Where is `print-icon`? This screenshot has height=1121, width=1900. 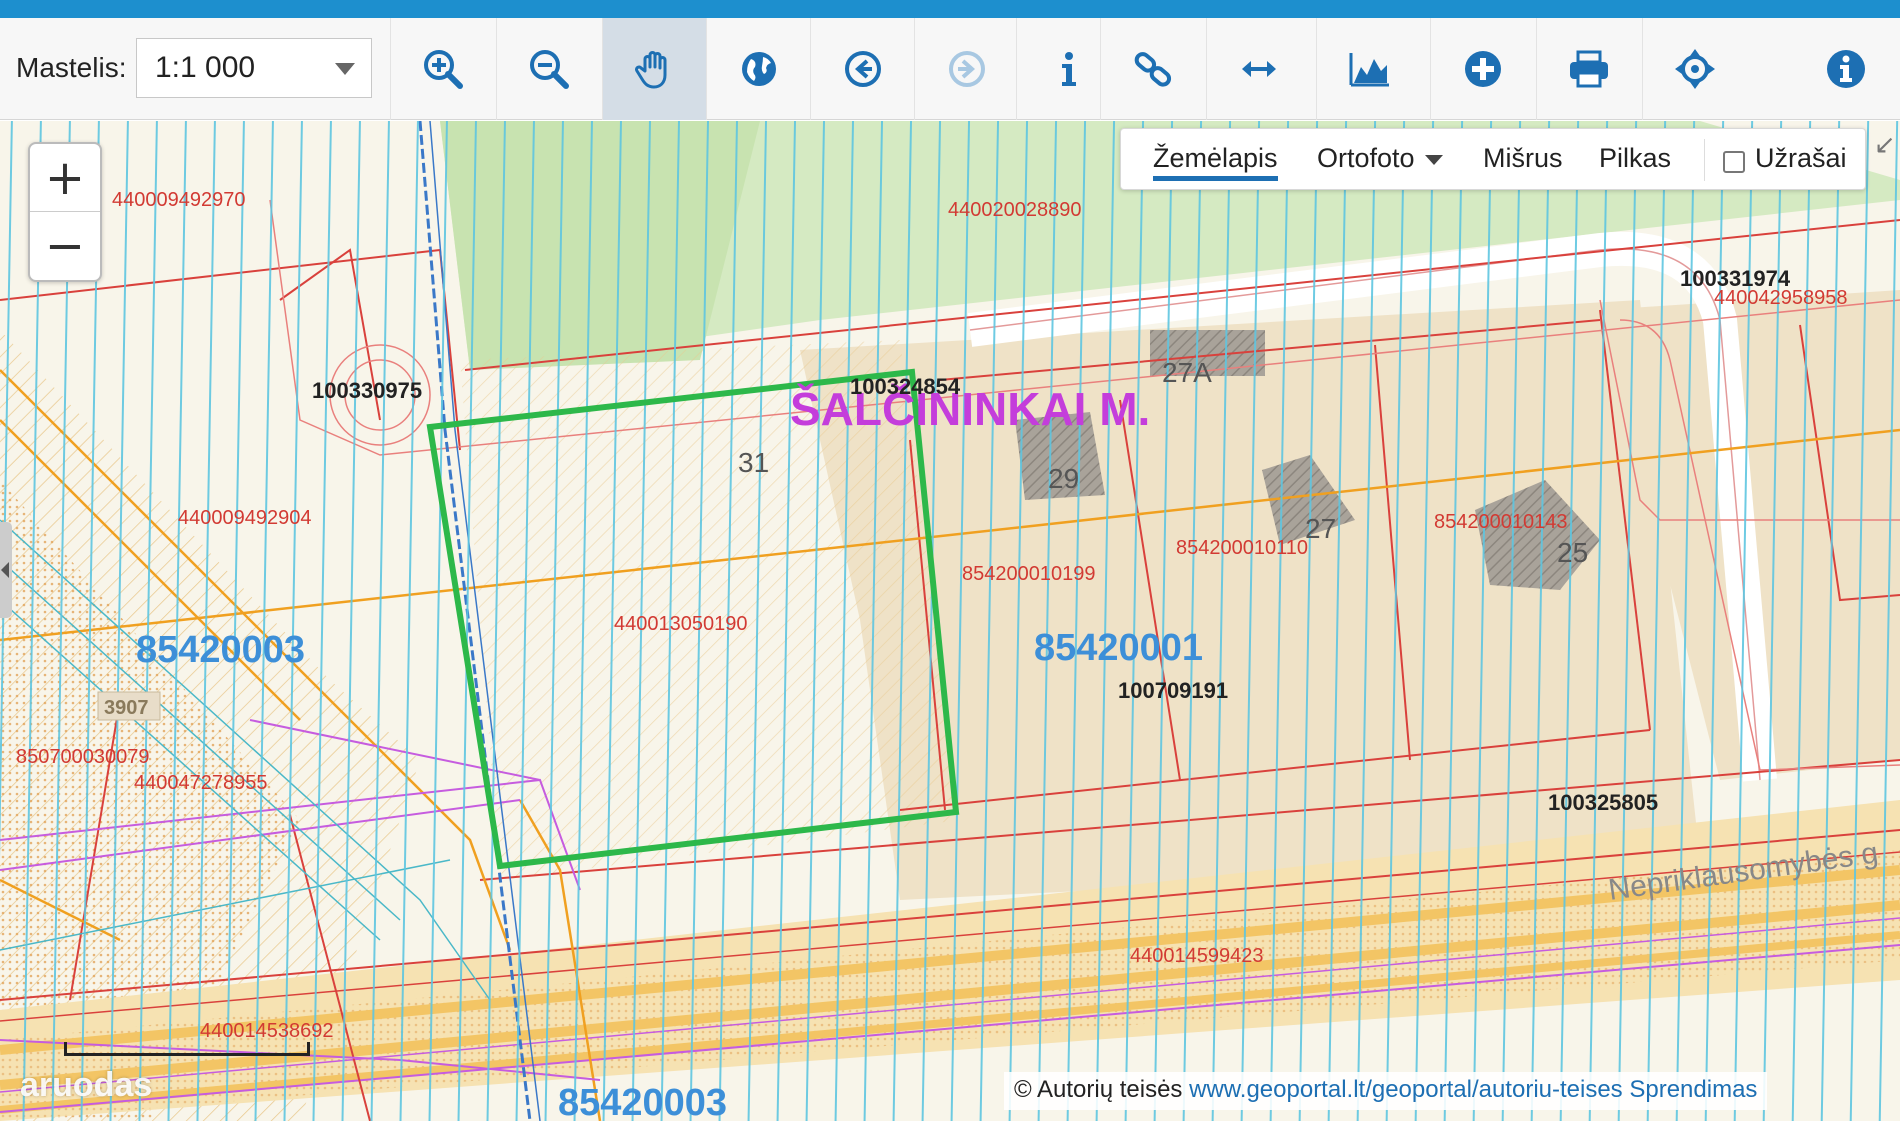
print-icon is located at coordinates (1588, 69).